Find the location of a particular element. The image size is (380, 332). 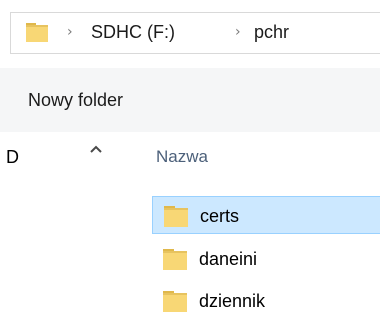

file-name: daneini is located at coordinates (228, 259).